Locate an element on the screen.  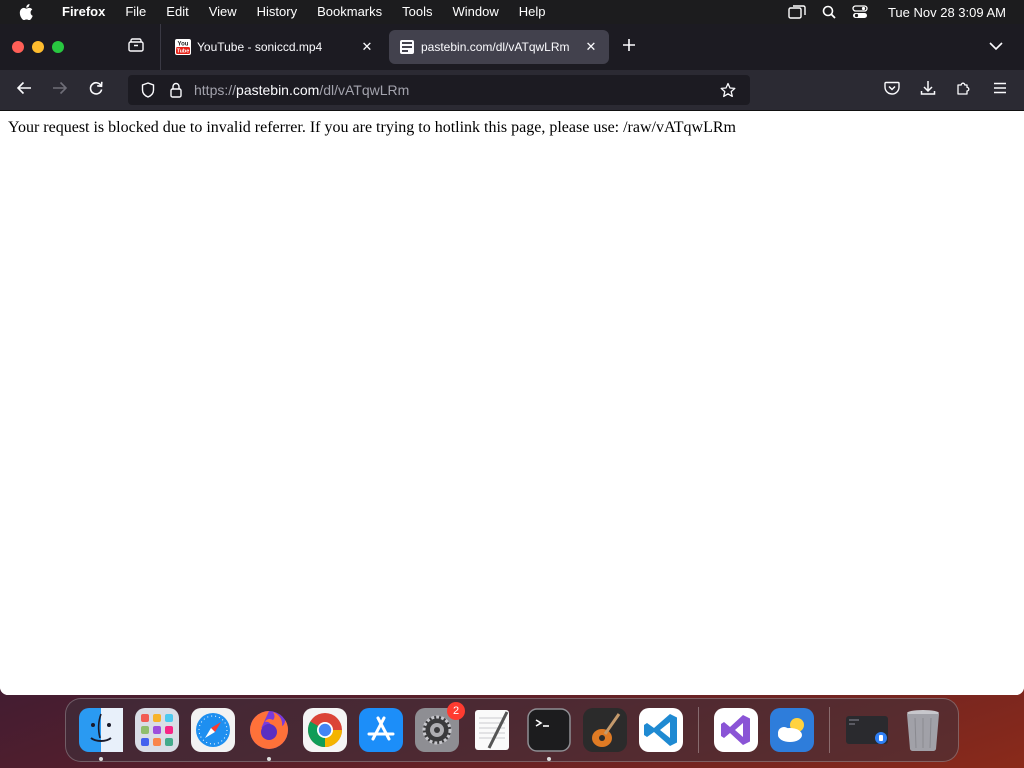
dock-app-store is located at coordinates (381, 730).